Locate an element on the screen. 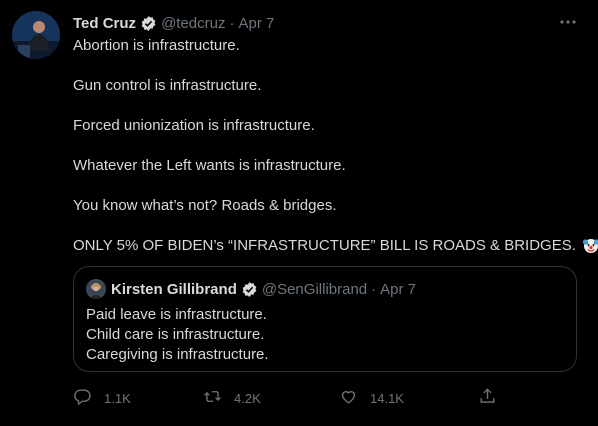 The height and width of the screenshot is (426, 598). like-button: 14.1K is located at coordinates (371, 398).